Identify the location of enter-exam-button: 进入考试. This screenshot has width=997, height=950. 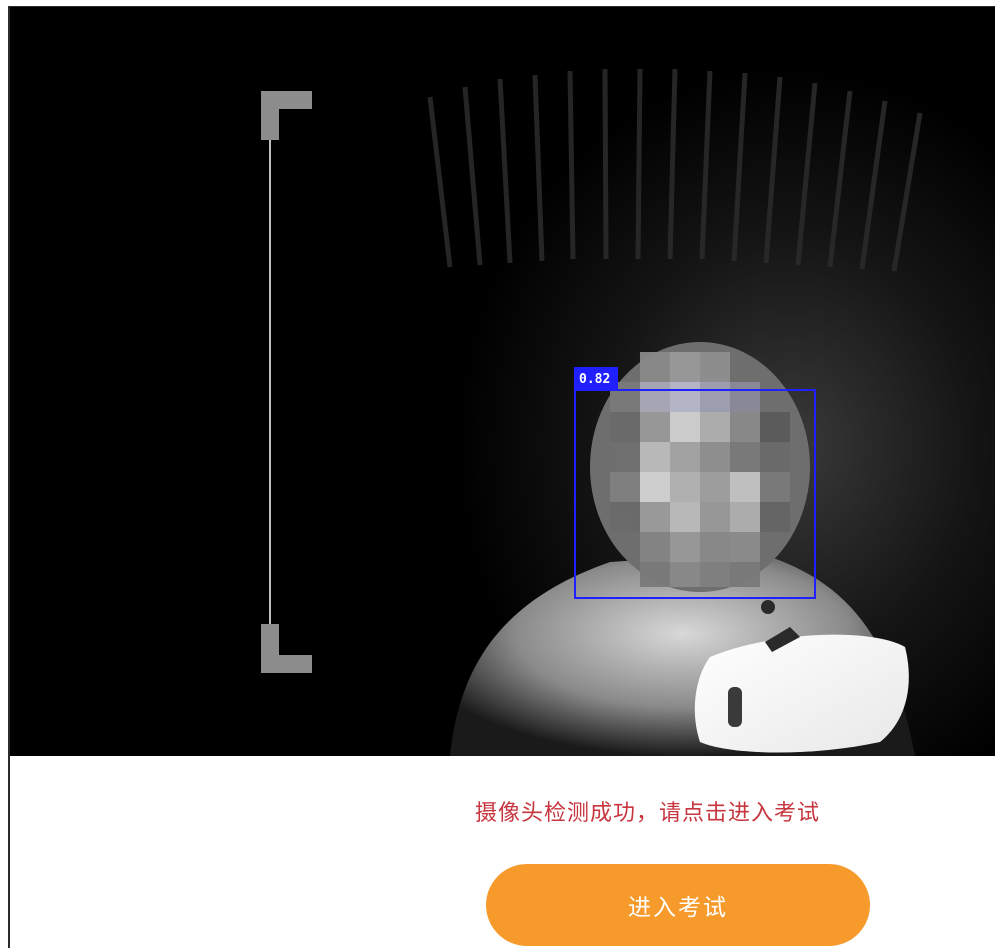
(678, 905).